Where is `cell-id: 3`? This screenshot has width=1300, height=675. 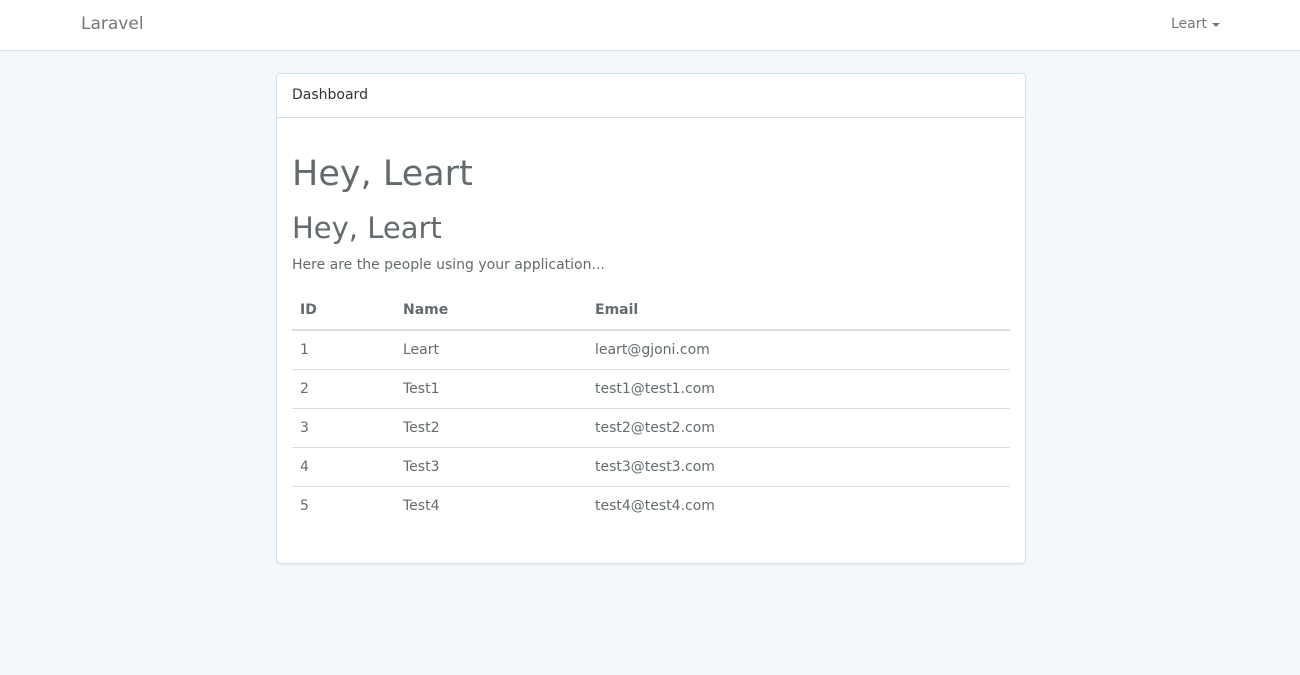 cell-id: 3 is located at coordinates (343, 427).